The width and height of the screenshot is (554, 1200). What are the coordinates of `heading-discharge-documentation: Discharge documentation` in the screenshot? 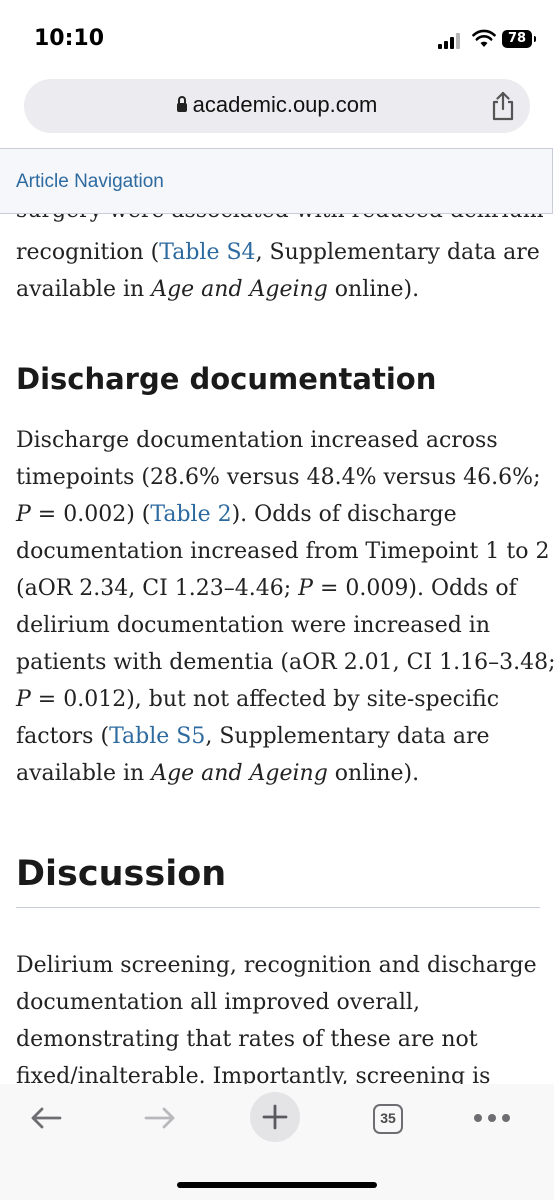 It's located at (226, 379).